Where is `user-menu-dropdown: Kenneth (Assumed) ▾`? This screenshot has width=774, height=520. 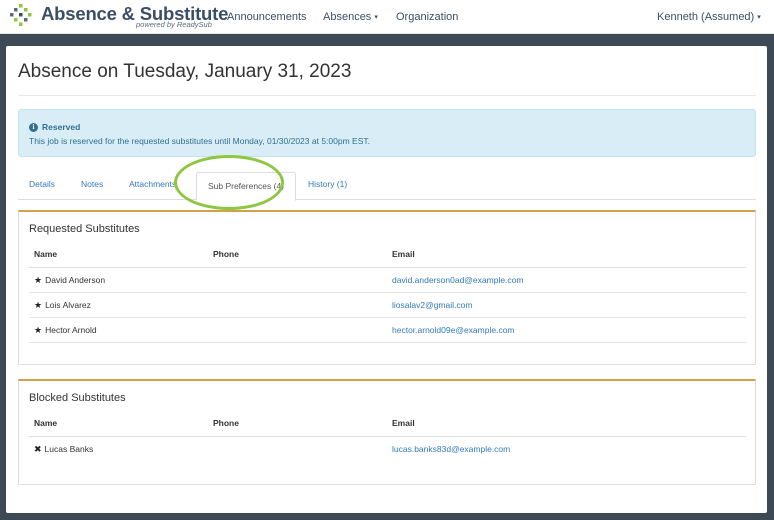
user-menu-dropdown: Kenneth (Assumed) ▾ is located at coordinates (709, 17).